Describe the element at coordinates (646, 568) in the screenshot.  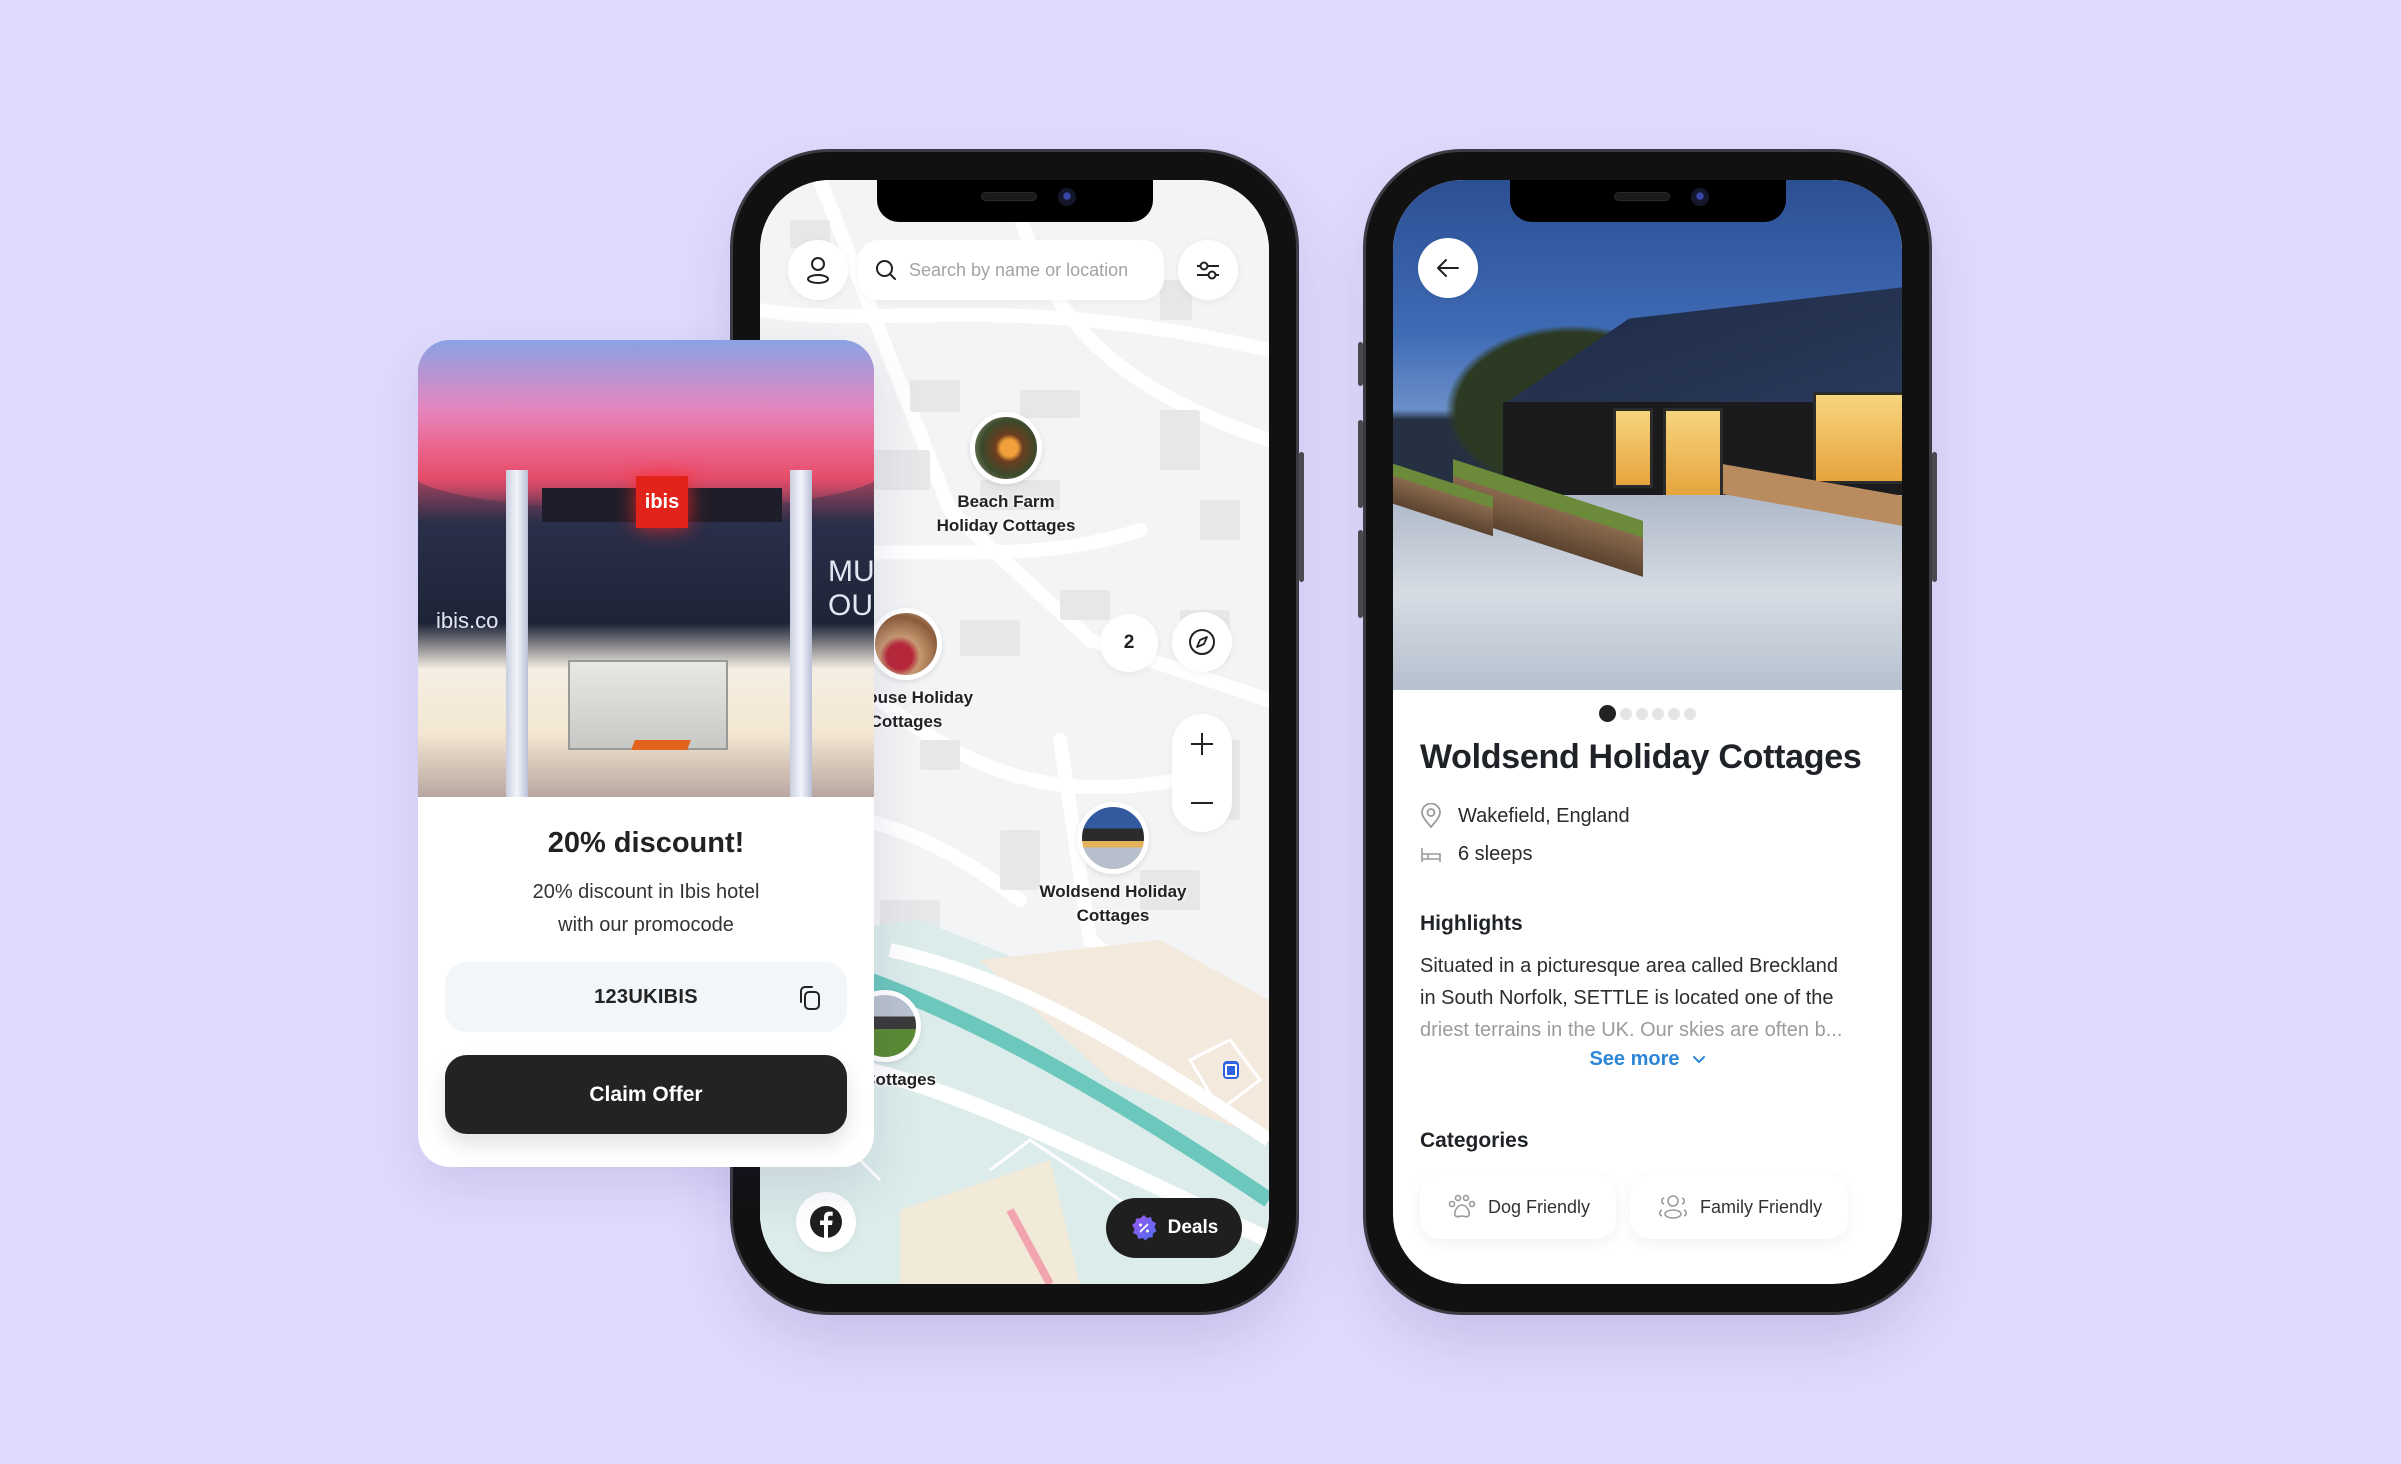
I see `hotel-image: ibis ibis.co MU OU` at that location.